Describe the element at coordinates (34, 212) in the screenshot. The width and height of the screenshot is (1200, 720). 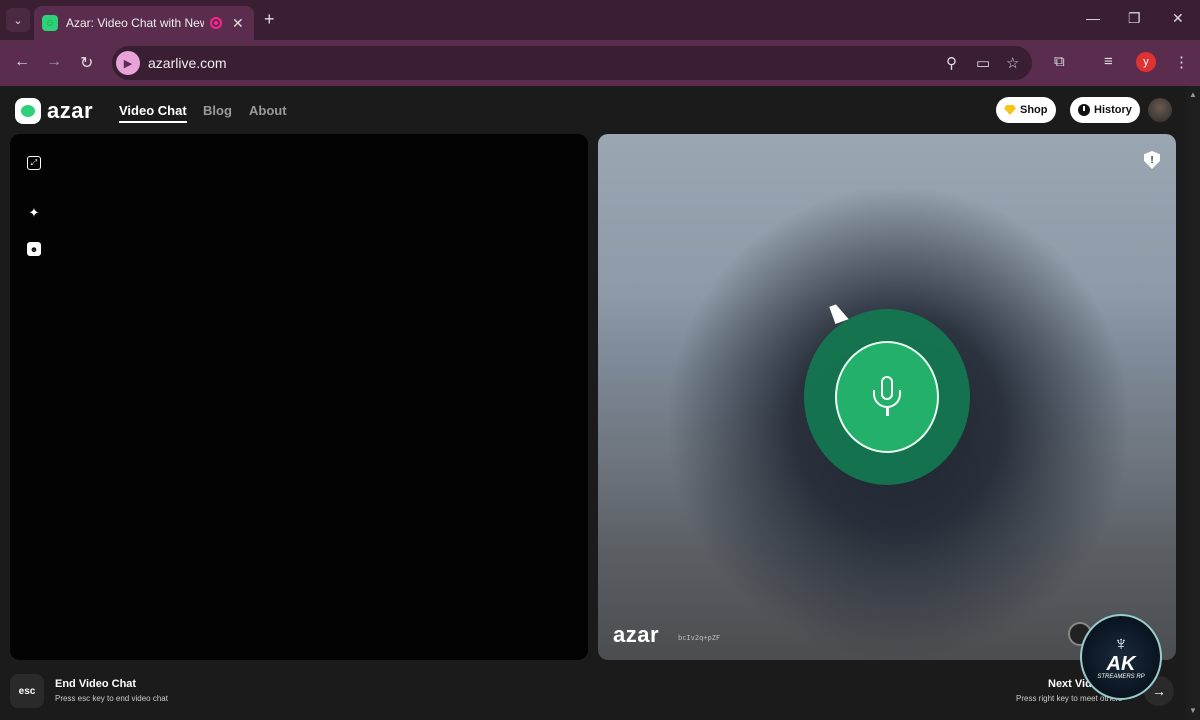
I see `sparkle-effects-icon: ✦` at that location.